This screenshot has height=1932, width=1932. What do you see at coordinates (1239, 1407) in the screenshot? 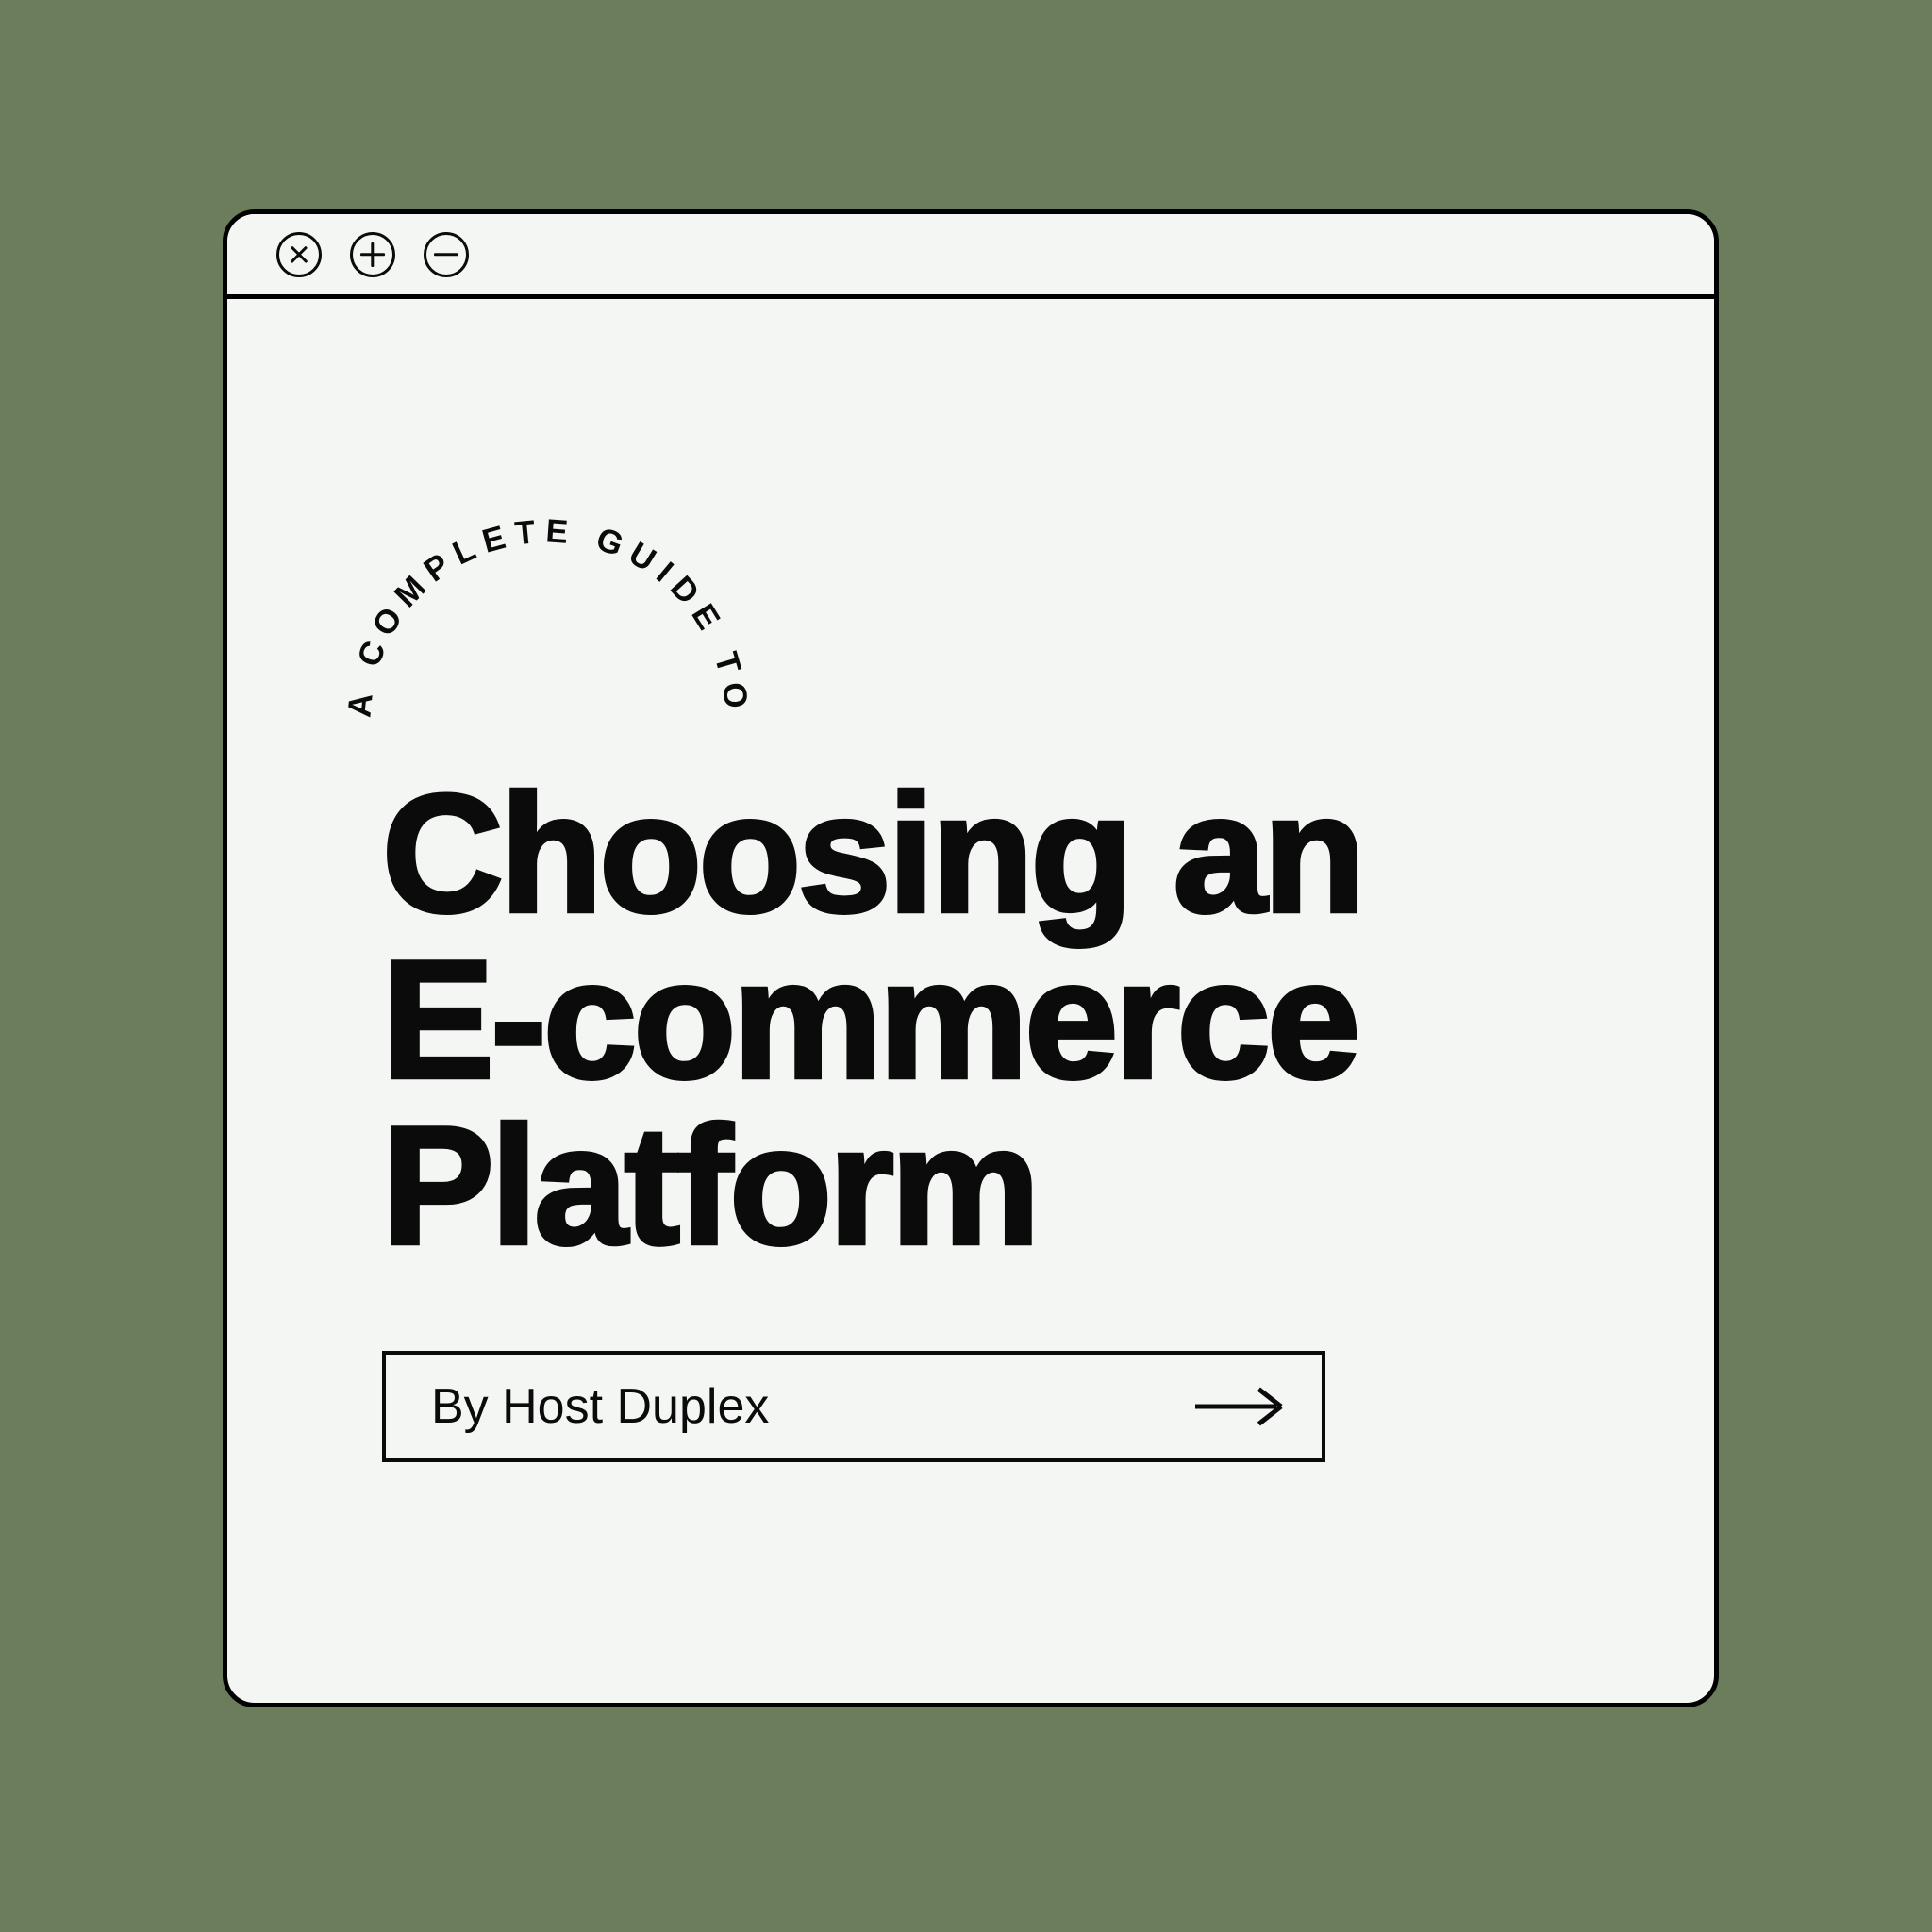
I see `arrow-right-icon` at bounding box center [1239, 1407].